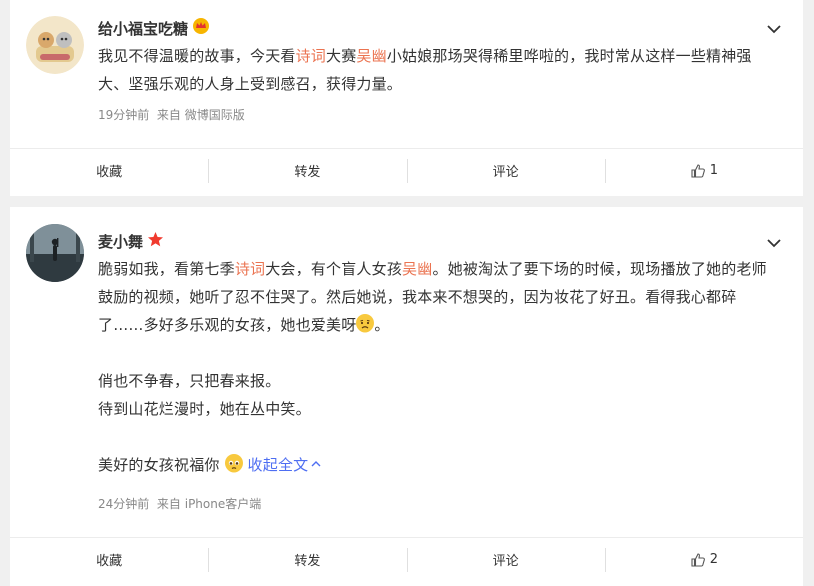  Describe the element at coordinates (714, 170) in the screenshot. I see `like-count: 1` at that location.